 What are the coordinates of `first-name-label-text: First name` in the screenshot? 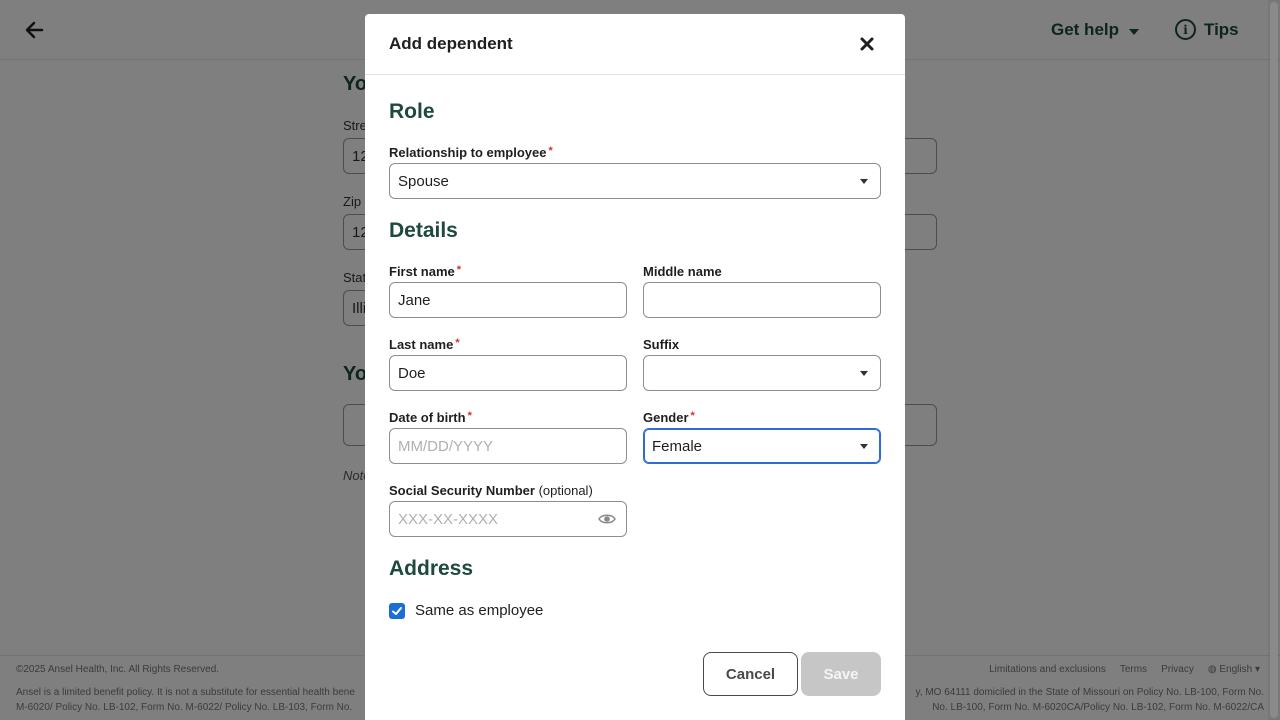 It's located at (422, 271).